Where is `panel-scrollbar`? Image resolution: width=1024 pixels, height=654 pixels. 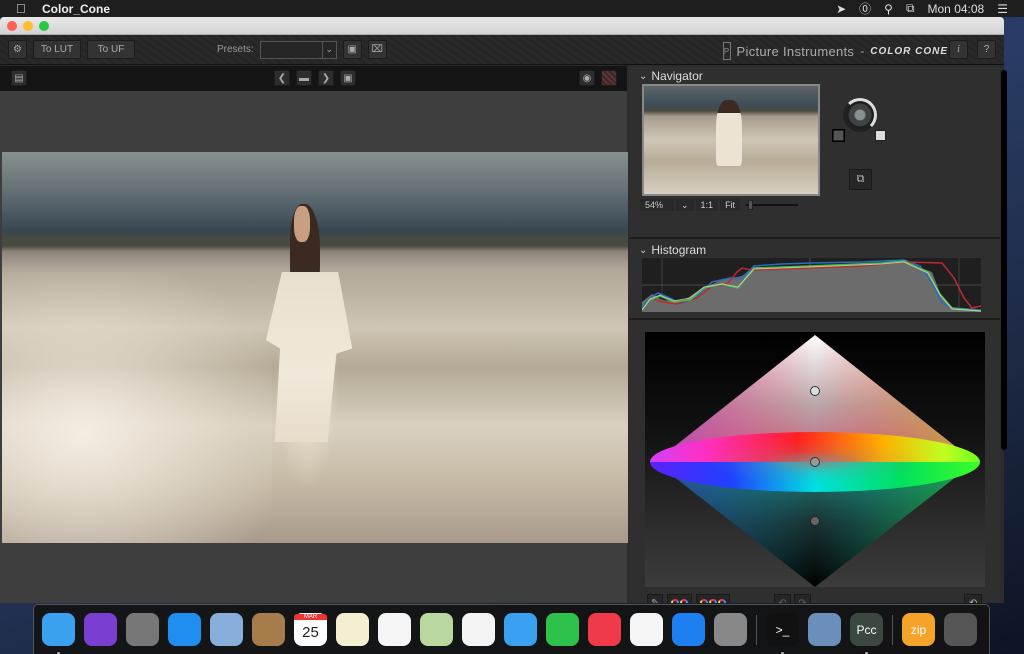 panel-scrollbar is located at coordinates (1004, 260).